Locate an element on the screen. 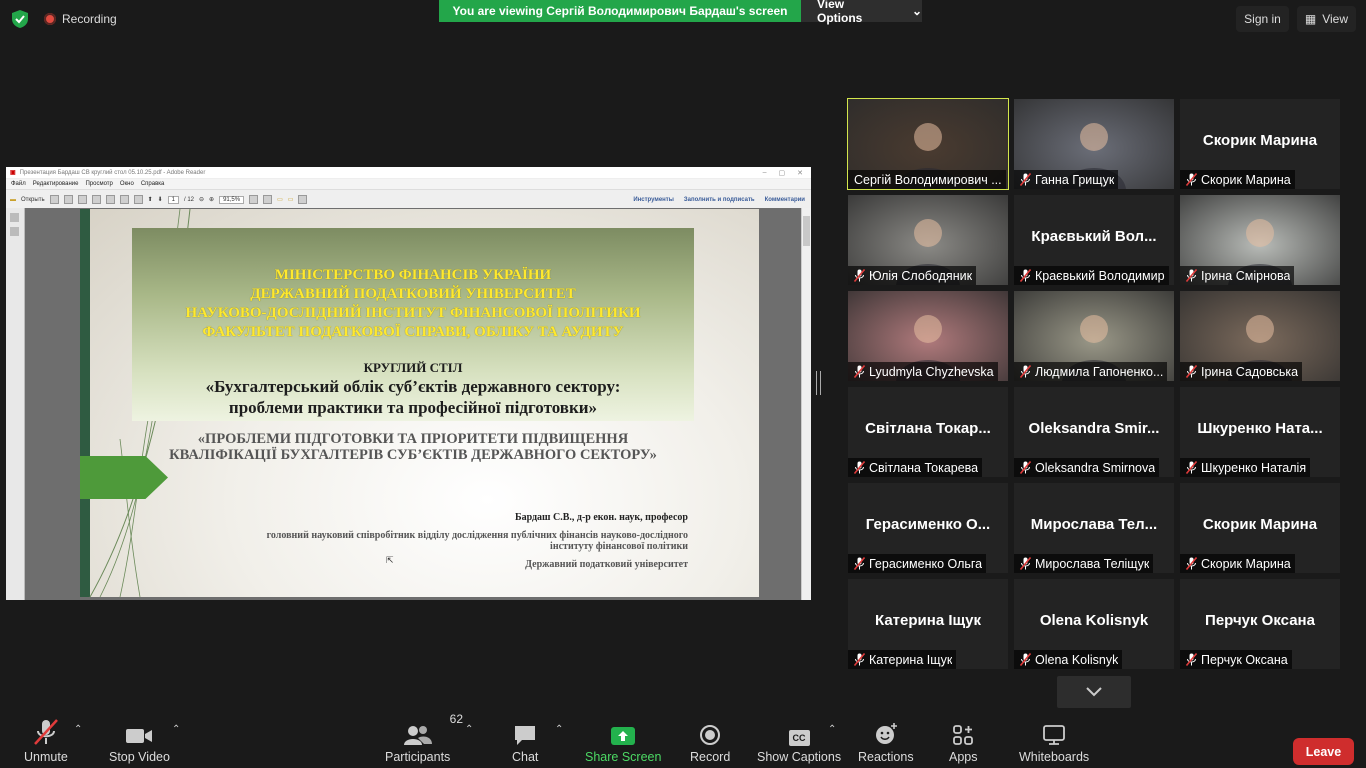  participant-tile: Катерина Іщук Катерина Іщук is located at coordinates (928, 624).